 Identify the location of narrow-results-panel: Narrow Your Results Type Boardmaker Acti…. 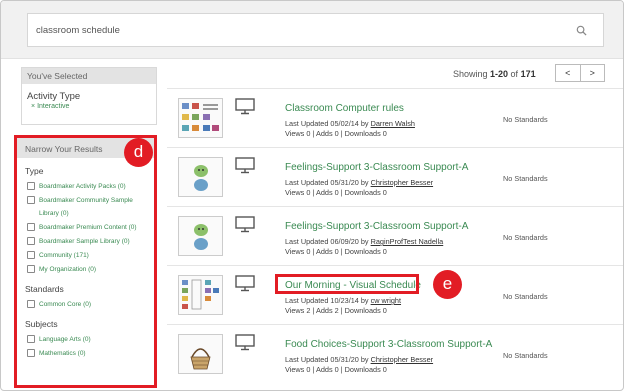
(85, 261).